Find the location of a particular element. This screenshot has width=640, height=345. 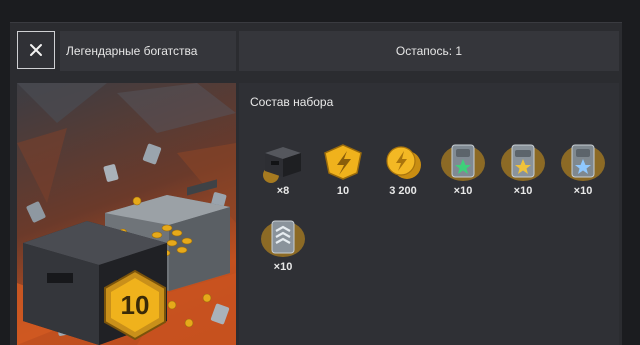

green-star-tank-card-icon is located at coordinates (463, 162).